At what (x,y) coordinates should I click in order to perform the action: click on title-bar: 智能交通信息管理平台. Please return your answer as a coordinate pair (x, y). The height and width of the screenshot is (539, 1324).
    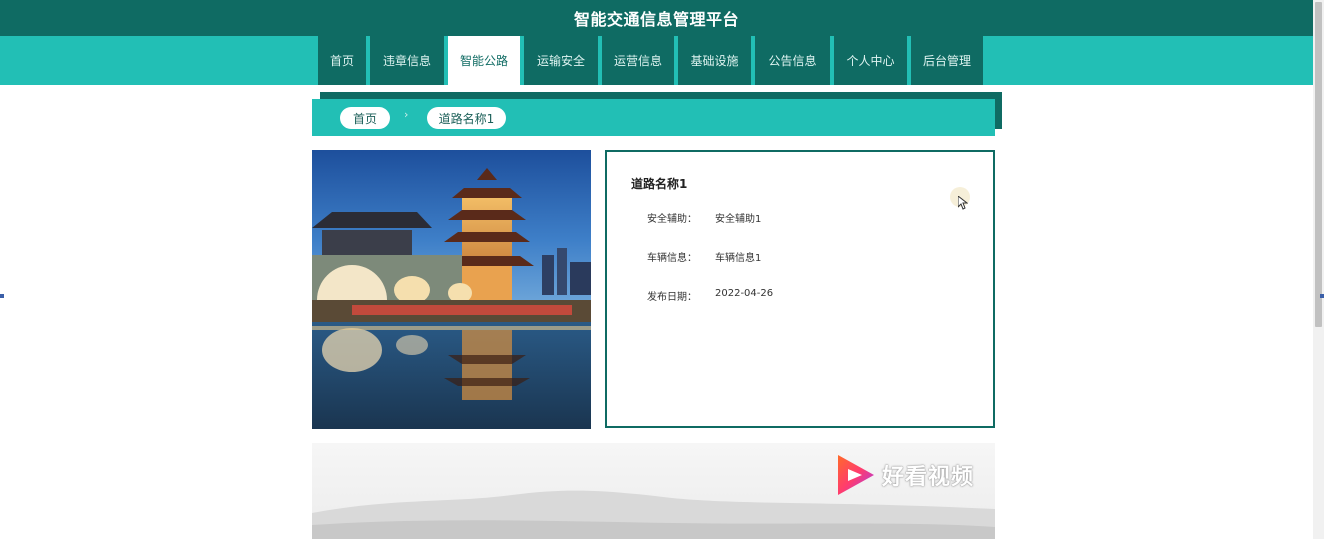
    Looking at the image, I should click on (656, 18).